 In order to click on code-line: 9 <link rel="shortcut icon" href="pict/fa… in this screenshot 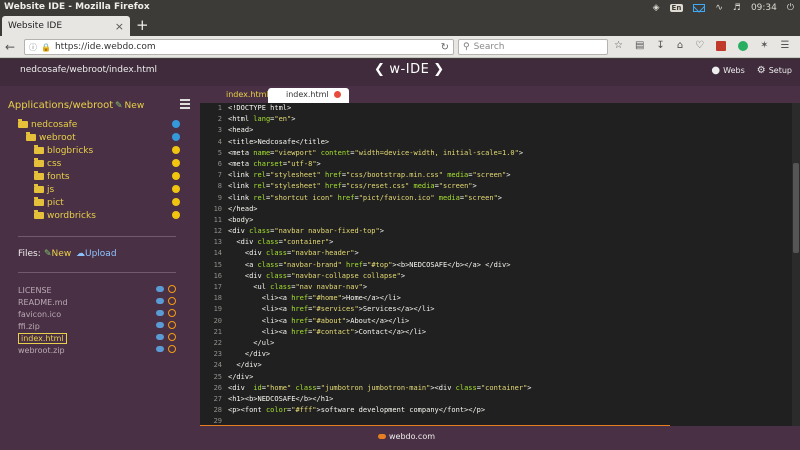, I will do `click(495, 198)`.